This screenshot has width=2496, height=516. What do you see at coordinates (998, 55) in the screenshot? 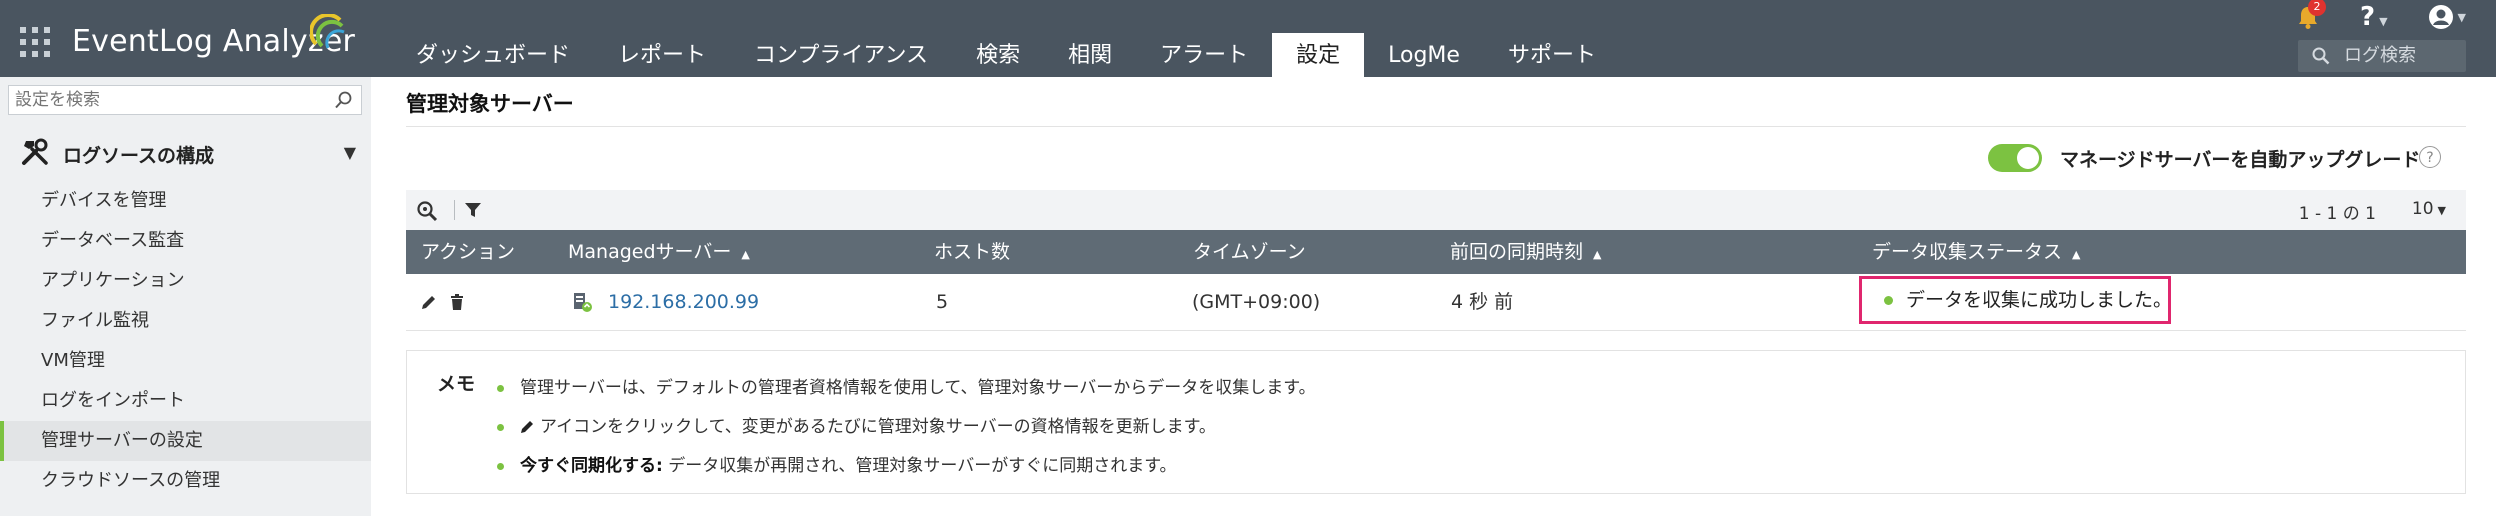
I see `tab-search: 検索` at bounding box center [998, 55].